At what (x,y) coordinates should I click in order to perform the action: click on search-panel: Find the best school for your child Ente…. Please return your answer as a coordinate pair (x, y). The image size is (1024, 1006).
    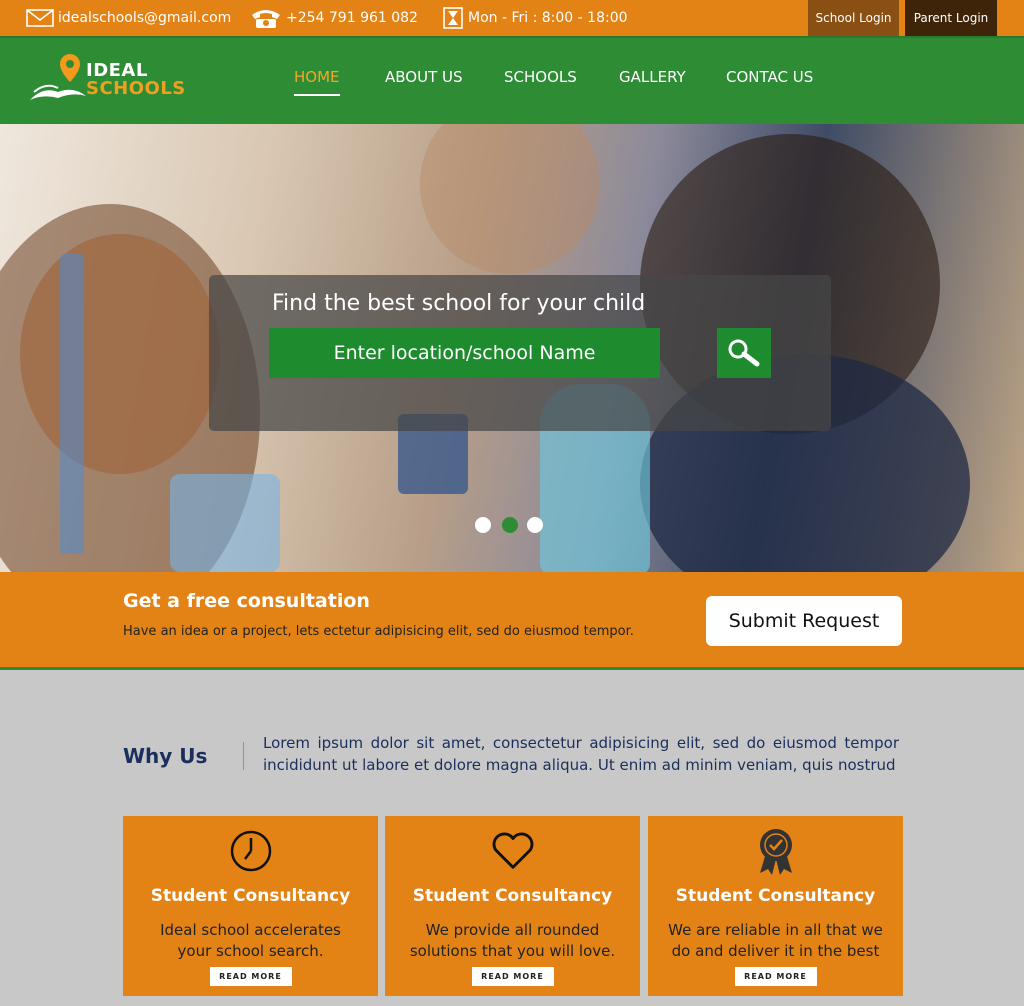
    Looking at the image, I should click on (520, 353).